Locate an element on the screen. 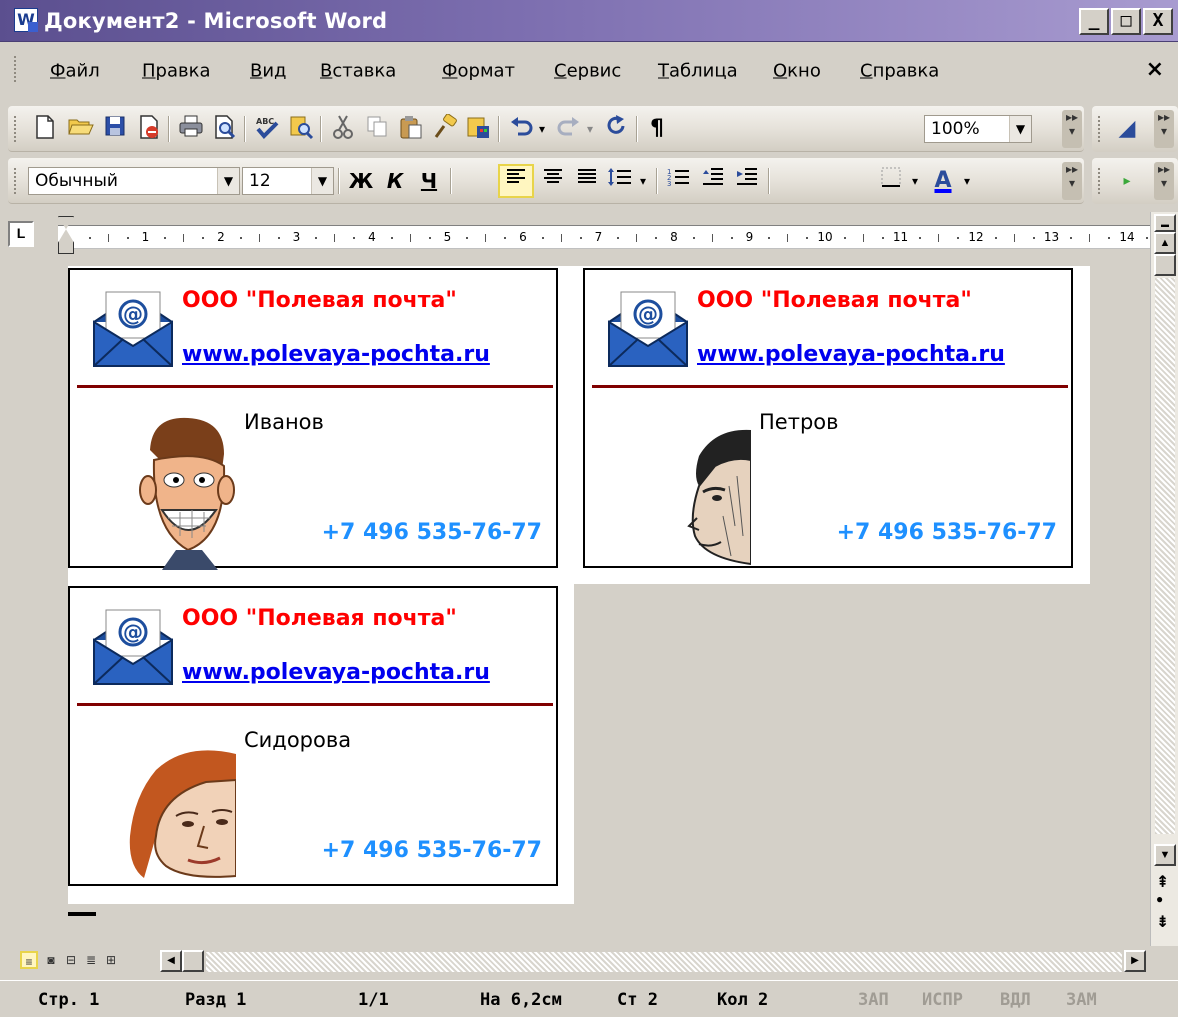 Image resolution: width=1178 pixels, height=1017 pixels. hscroll-thumb is located at coordinates (193, 961).